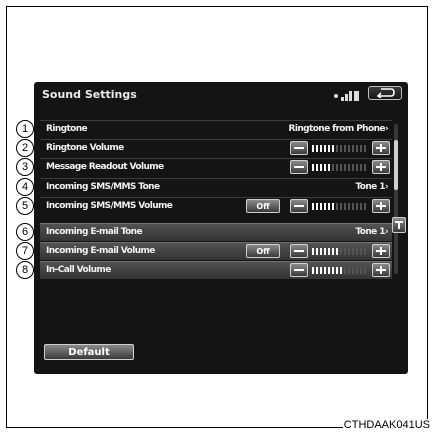 Image resolution: width=435 pixels, height=433 pixels. Describe the element at coordinates (100, 251) in the screenshot. I see `setting-label: Incoming E-mail Volume` at that location.